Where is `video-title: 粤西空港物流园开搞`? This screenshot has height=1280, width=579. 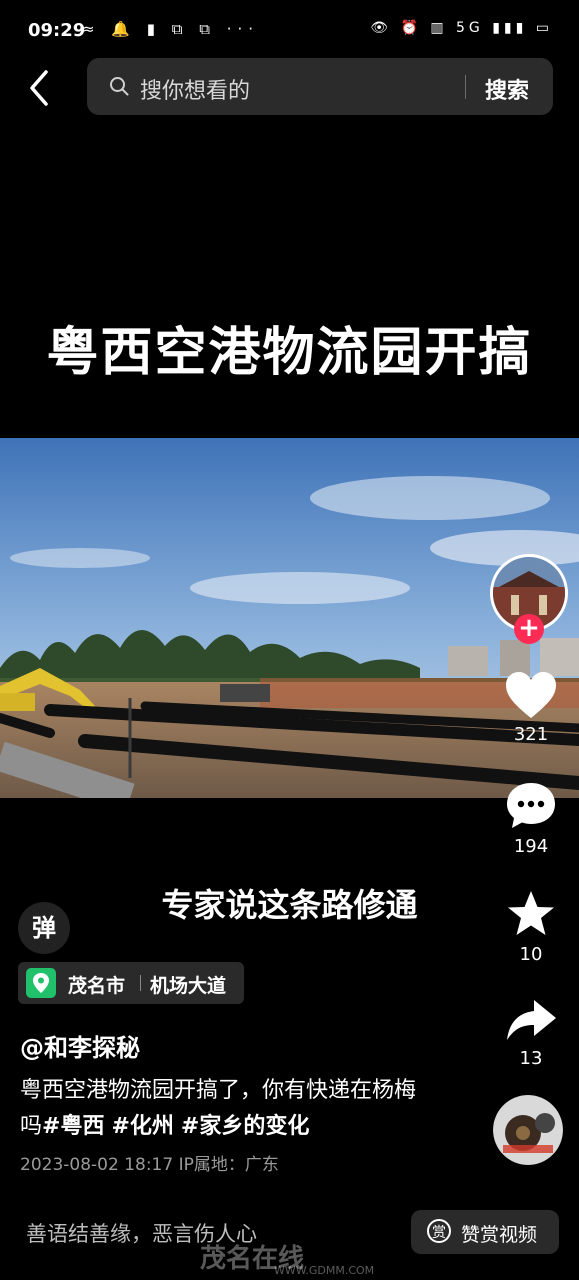
video-title: 粤西空港物流园开搞 is located at coordinates (289, 353).